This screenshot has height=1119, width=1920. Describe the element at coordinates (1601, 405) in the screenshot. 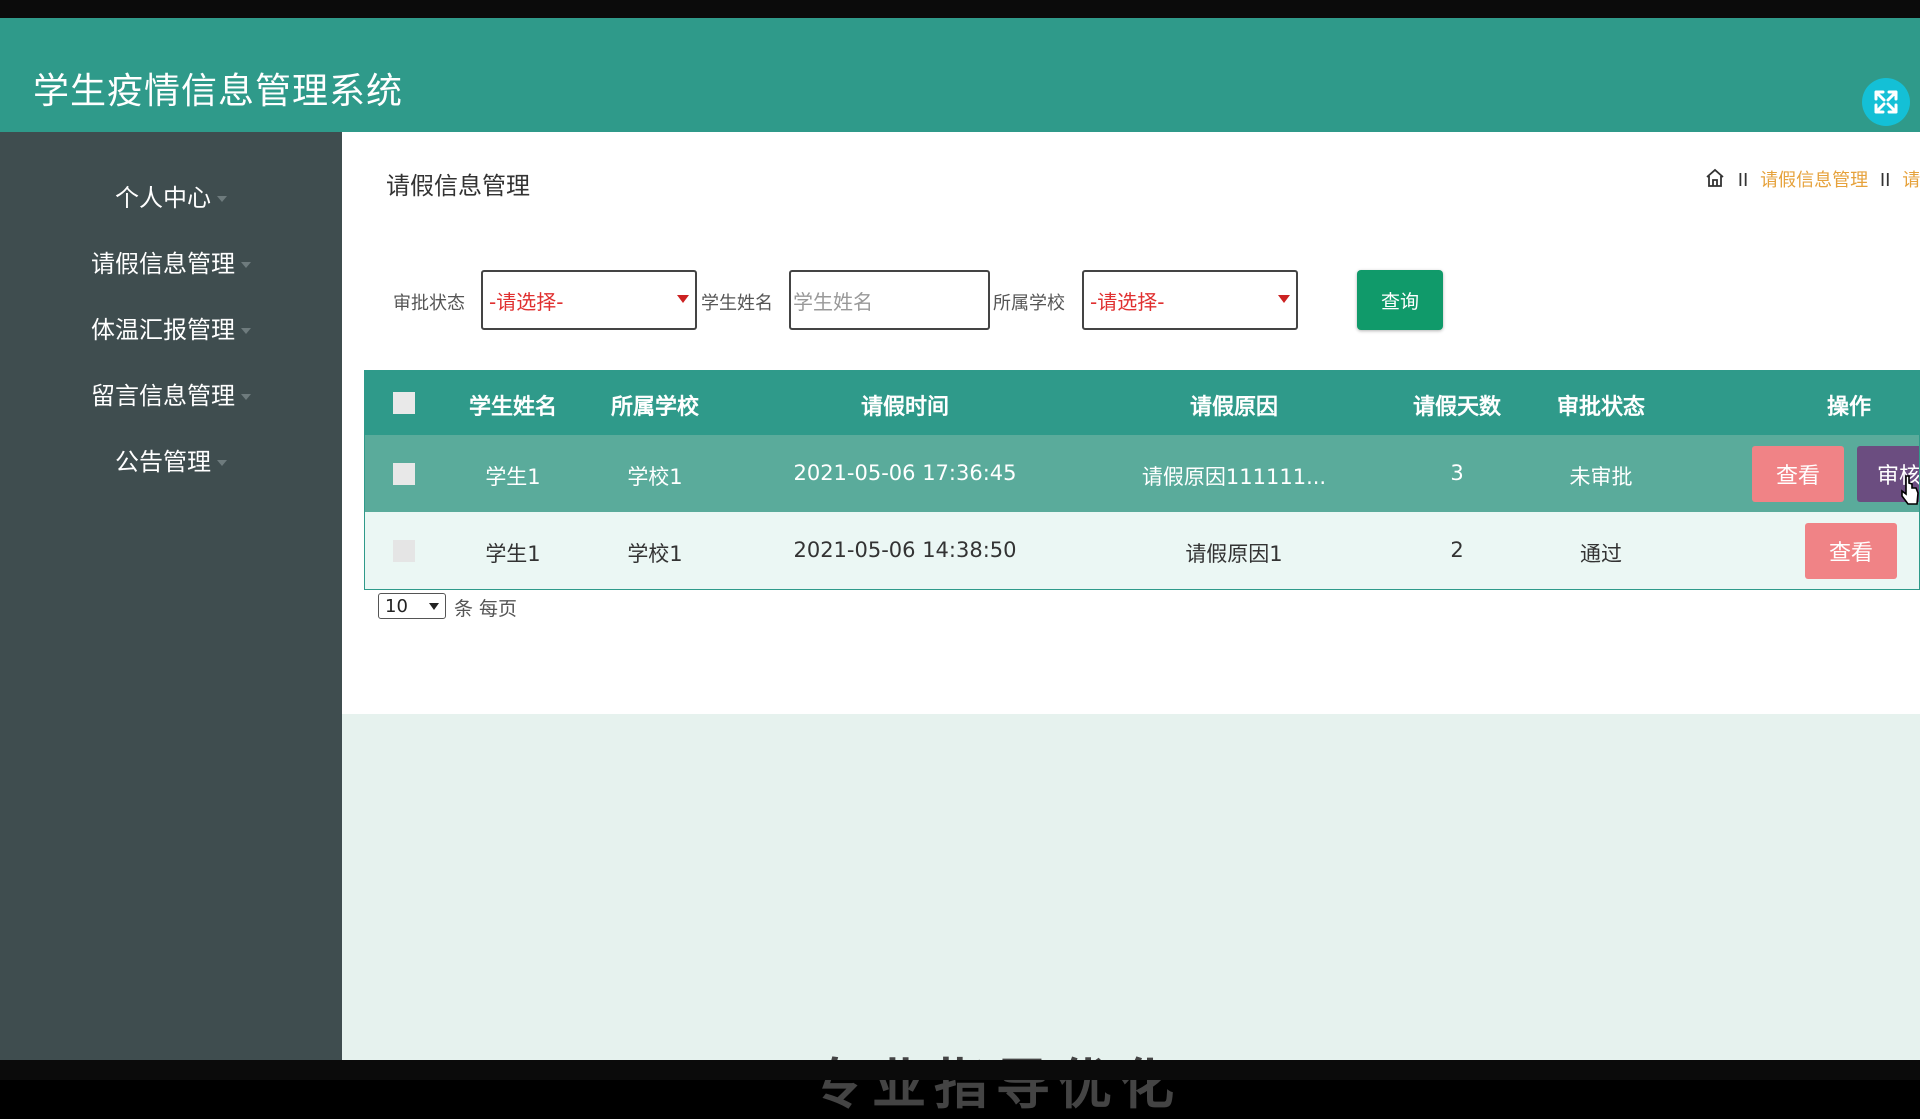

I see `header-approval-status: 审批状态` at that location.